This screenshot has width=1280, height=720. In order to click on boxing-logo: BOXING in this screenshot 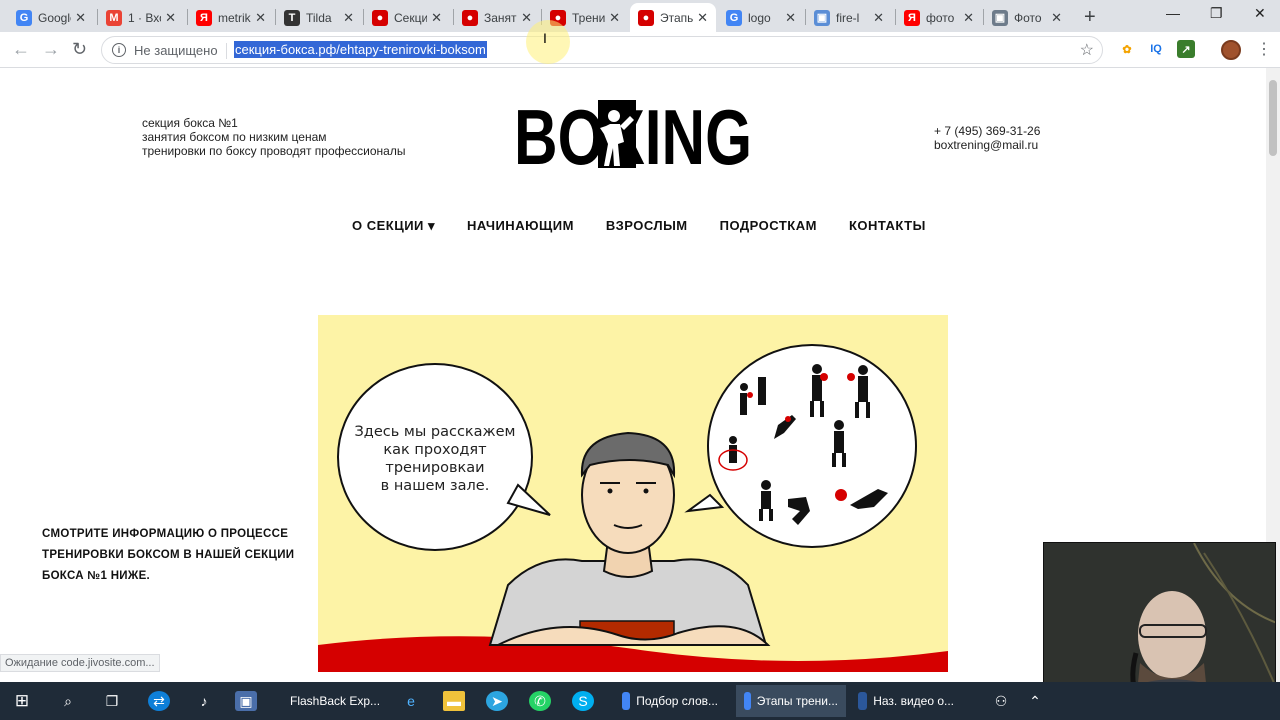, I will do `click(633, 134)`.